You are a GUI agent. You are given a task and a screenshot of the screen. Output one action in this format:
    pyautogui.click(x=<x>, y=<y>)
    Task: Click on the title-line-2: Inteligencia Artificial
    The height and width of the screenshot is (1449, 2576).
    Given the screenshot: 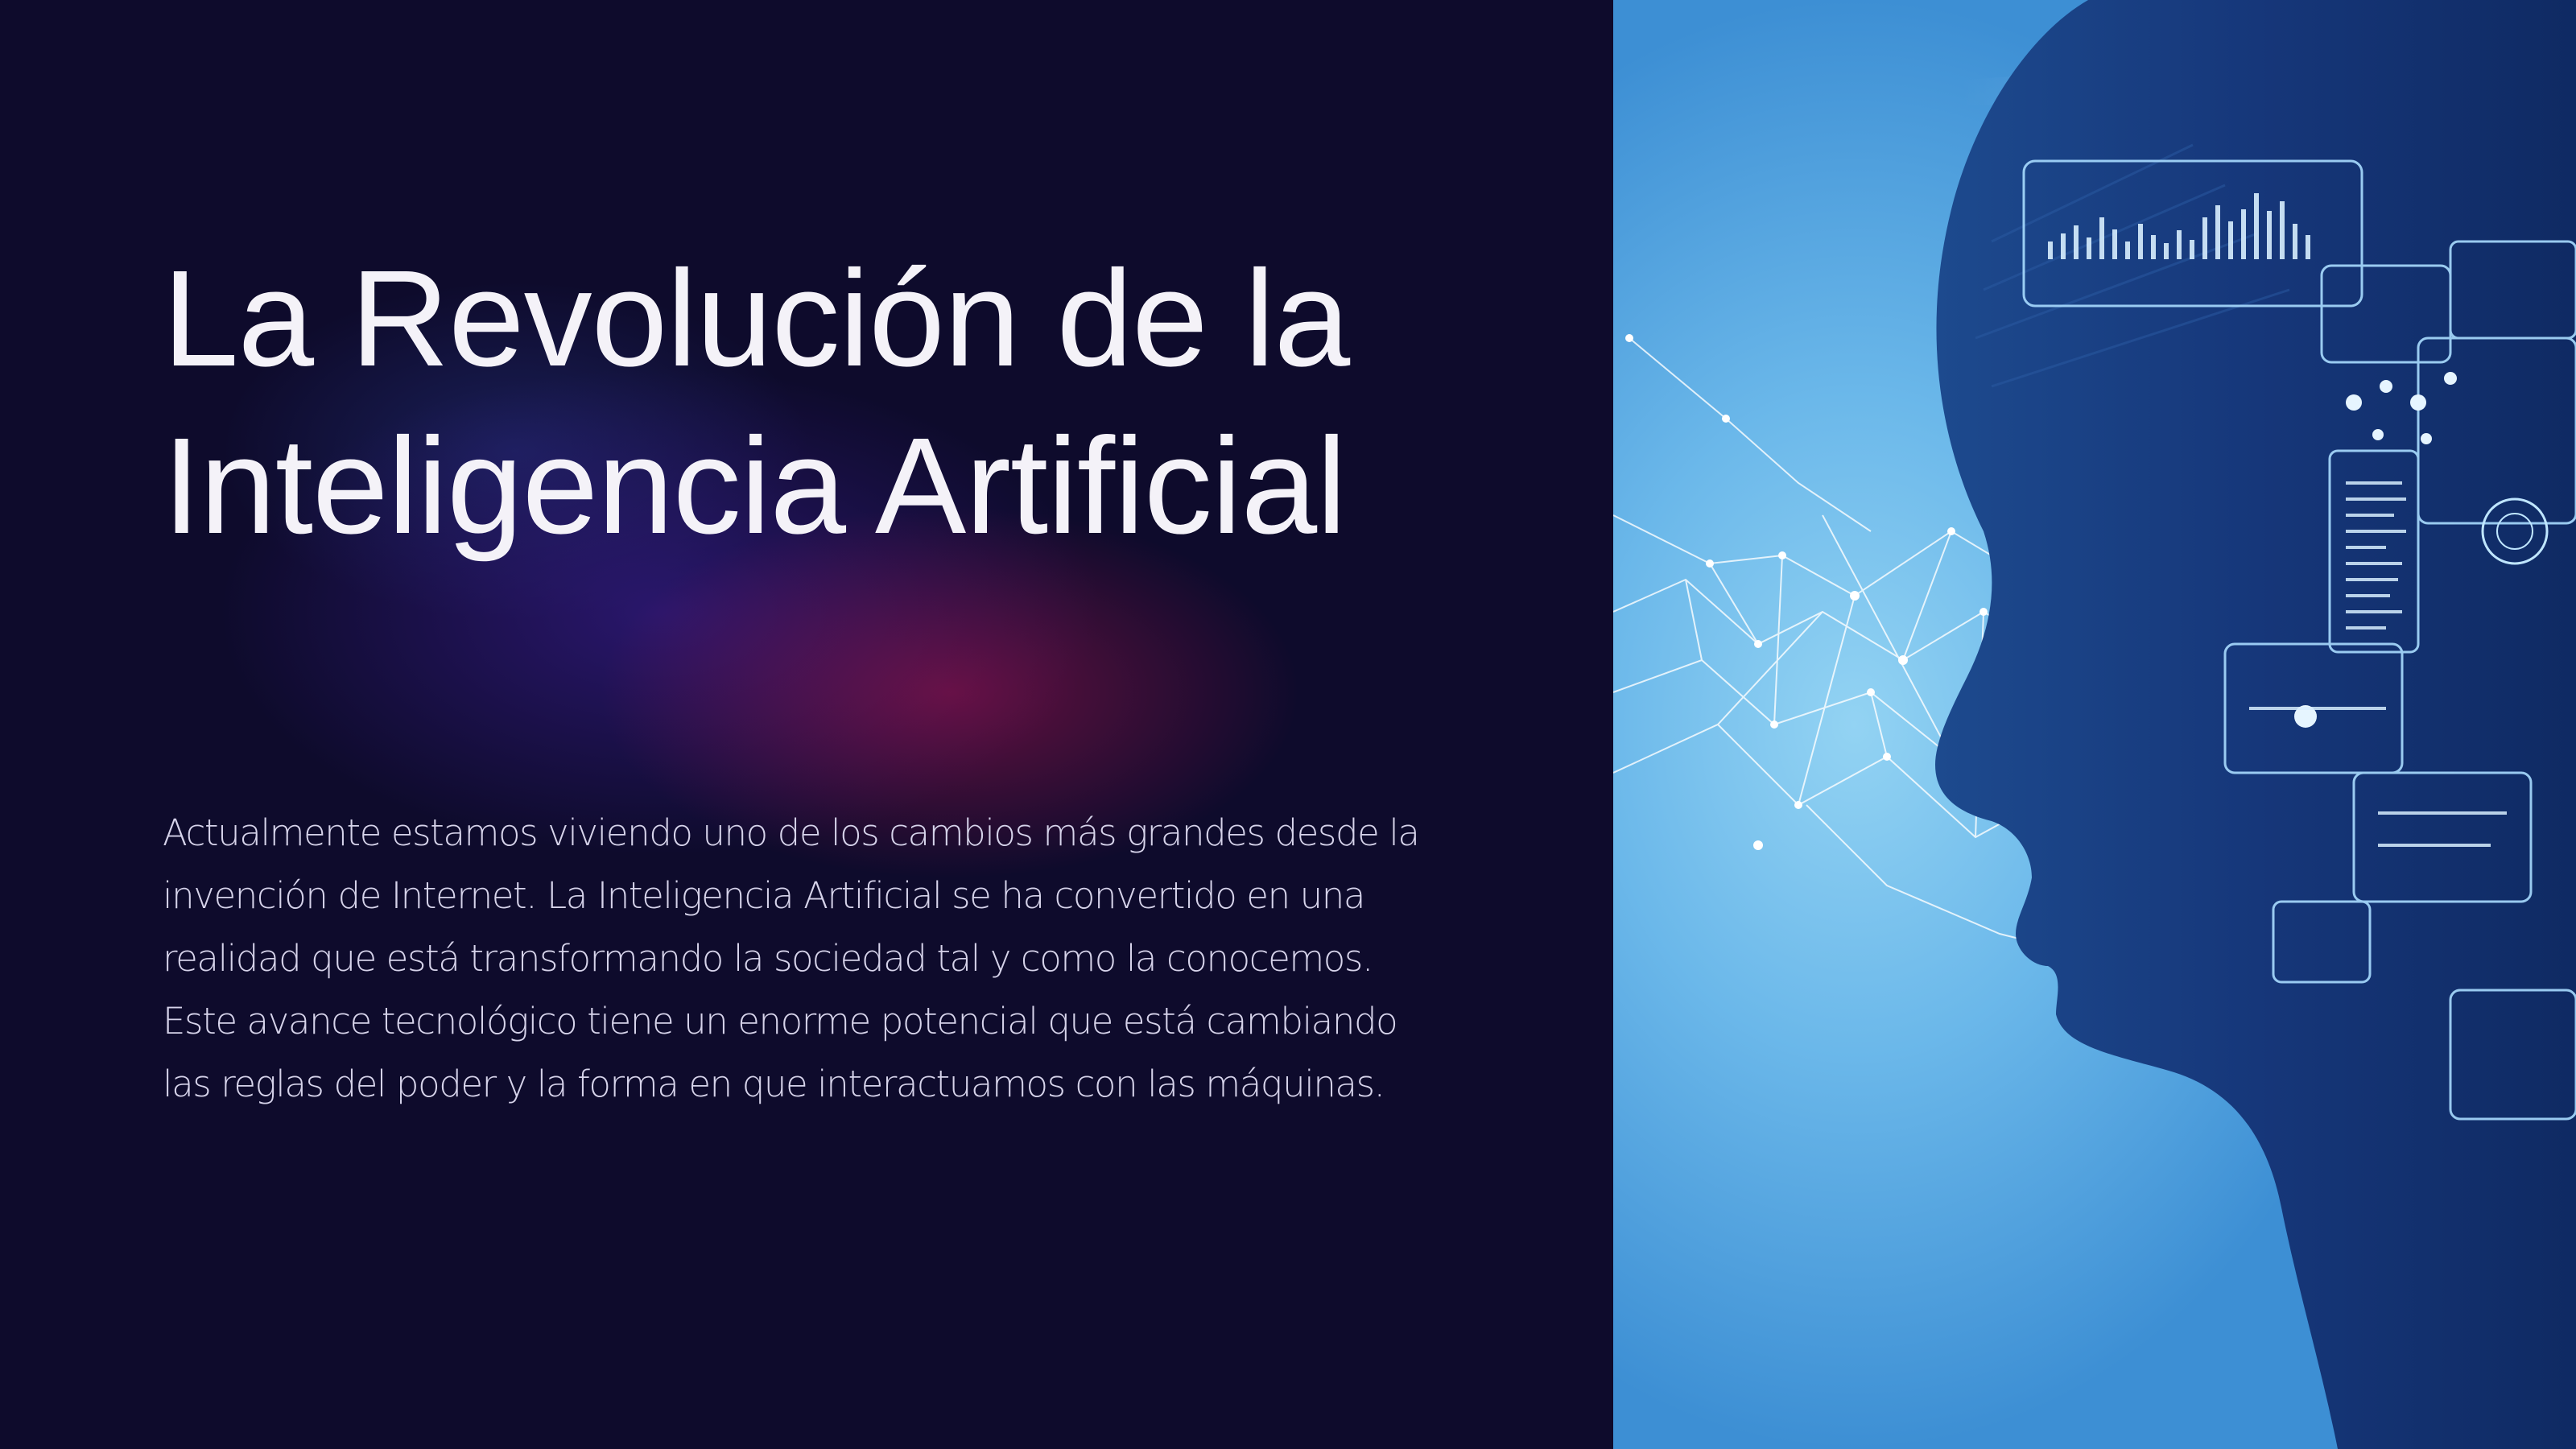 What is the action you would take?
    pyautogui.click(x=755, y=486)
    